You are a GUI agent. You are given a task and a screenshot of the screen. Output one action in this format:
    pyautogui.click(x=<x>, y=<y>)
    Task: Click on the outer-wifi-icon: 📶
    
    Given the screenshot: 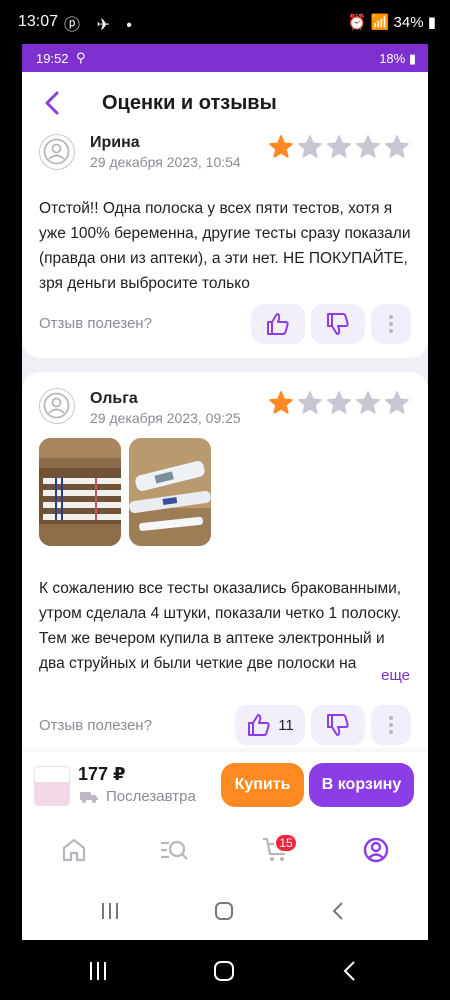 What is the action you would take?
    pyautogui.click(x=380, y=22)
    